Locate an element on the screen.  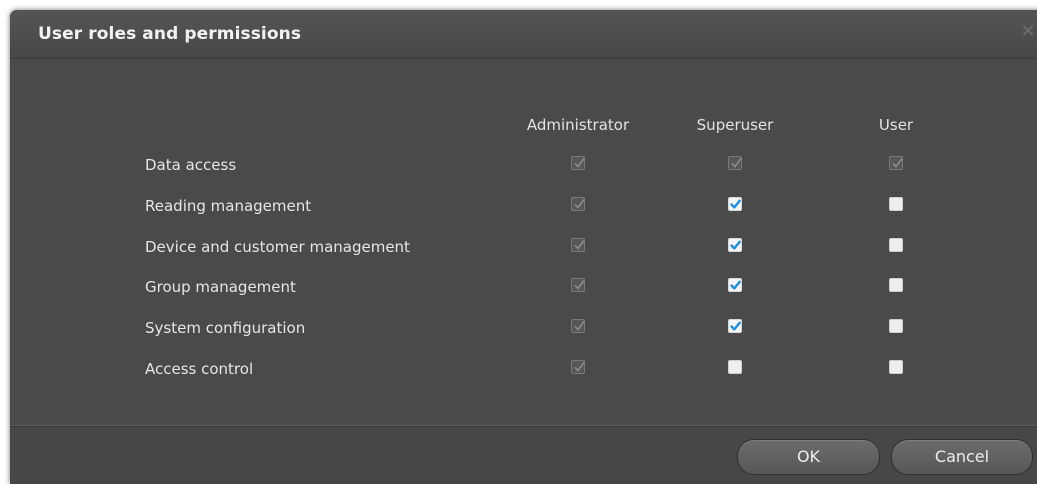
column-header-user: User is located at coordinates (896, 125).